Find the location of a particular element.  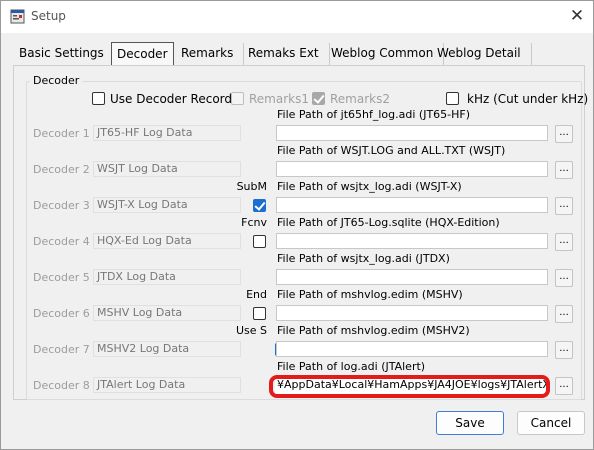

tab-basic-settings: Basic Settings is located at coordinates (67, 54).